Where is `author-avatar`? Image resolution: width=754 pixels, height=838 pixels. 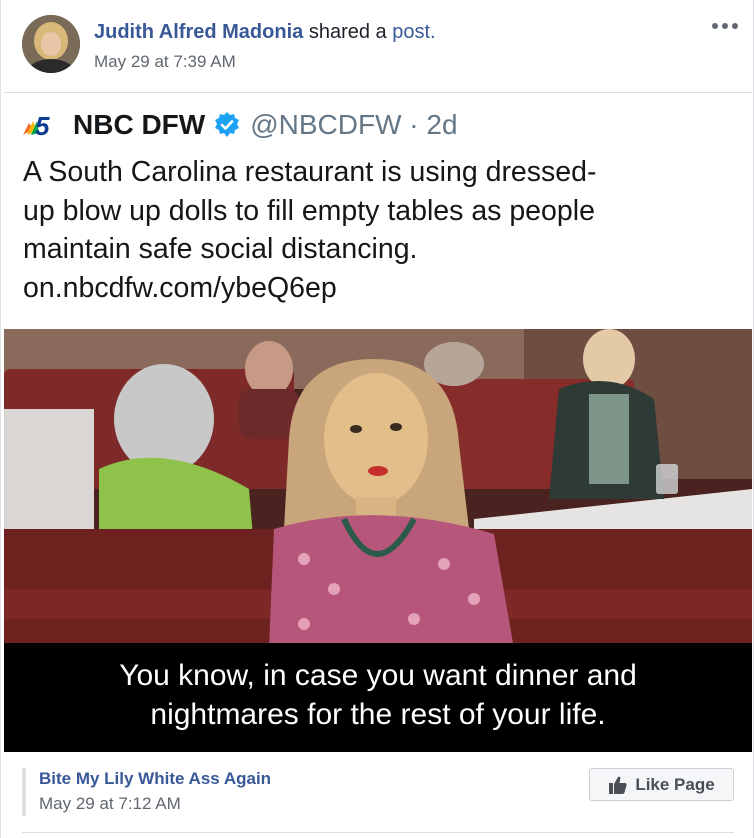
author-avatar is located at coordinates (51, 44).